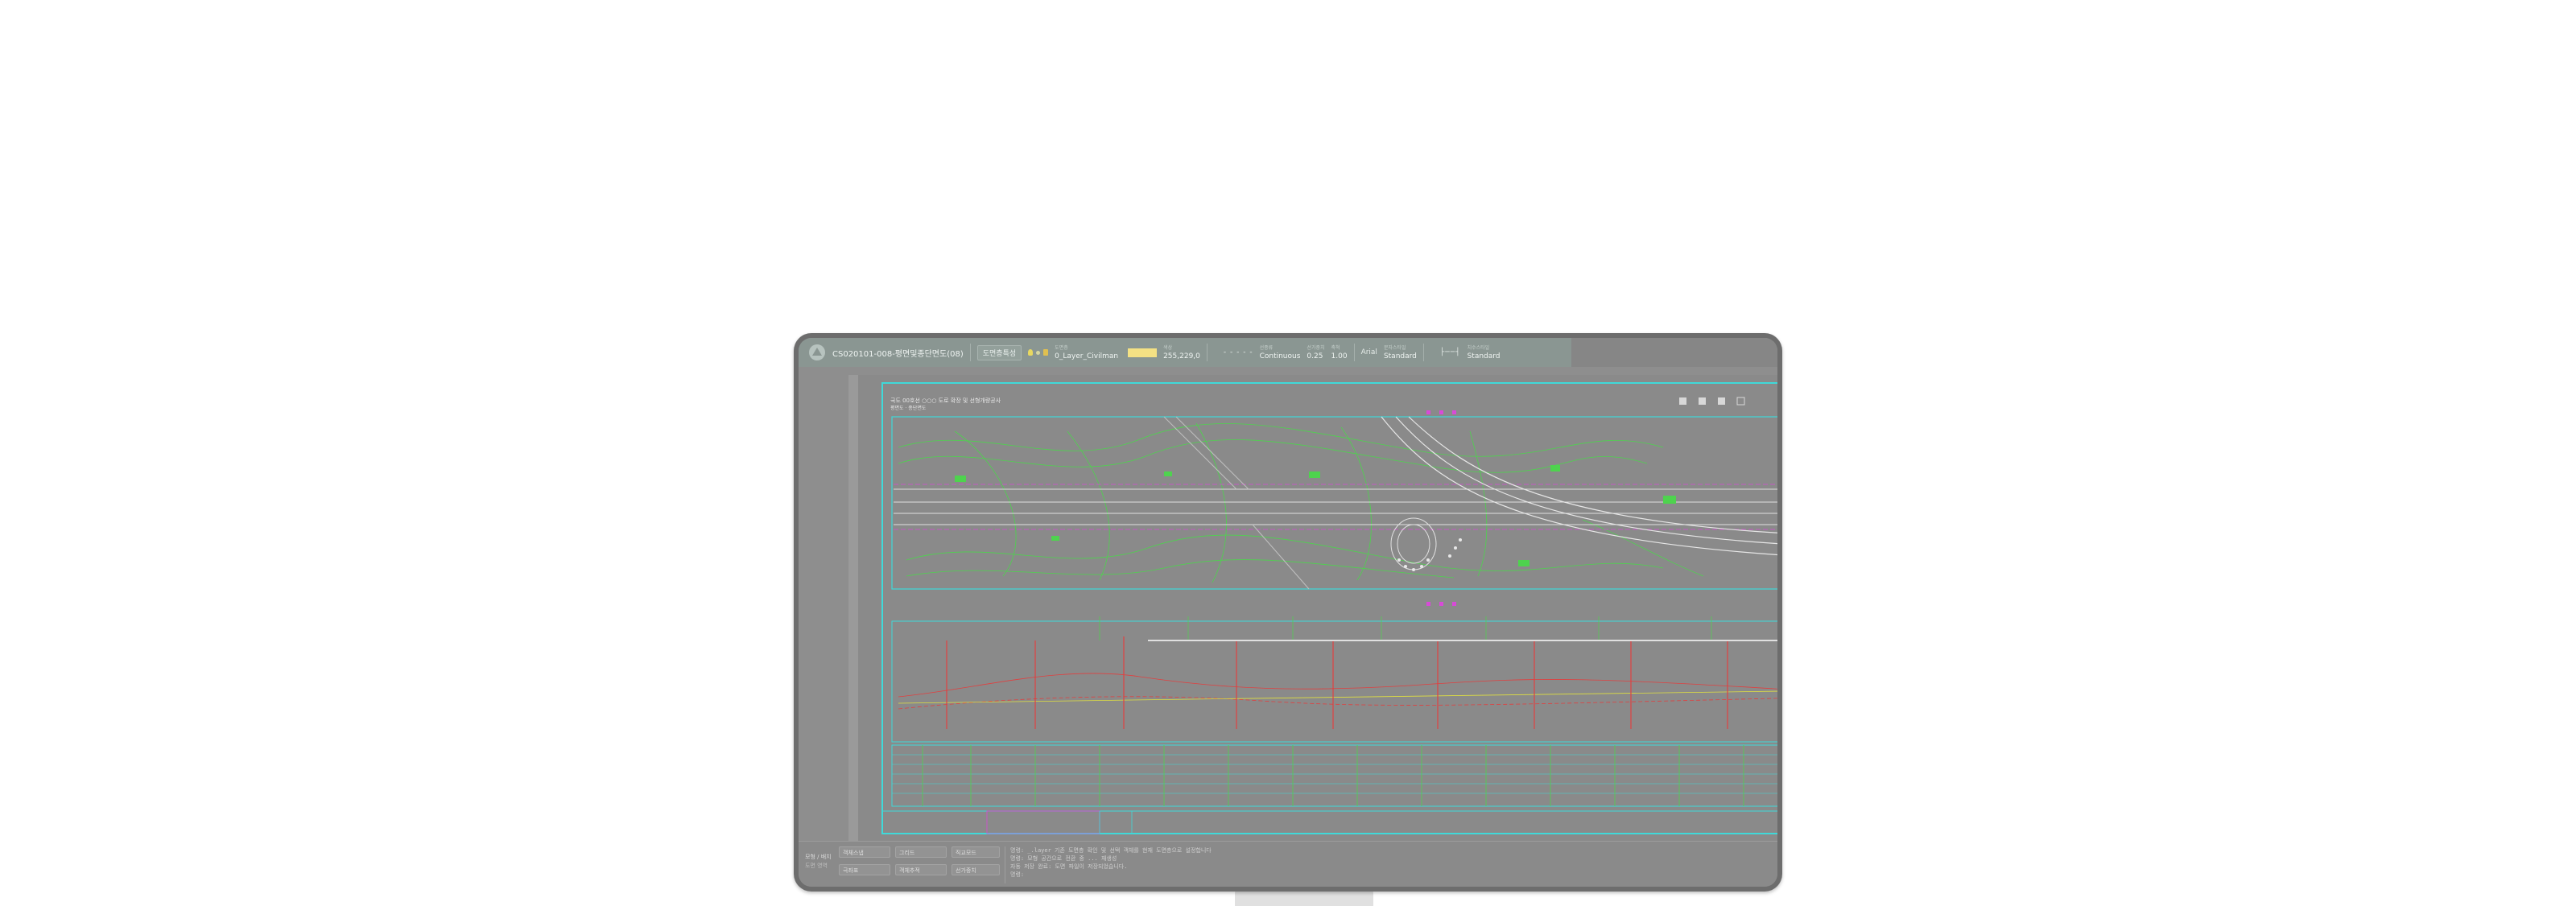 The height and width of the screenshot is (906, 2576). I want to click on road-boundary, so click(1335, 507).